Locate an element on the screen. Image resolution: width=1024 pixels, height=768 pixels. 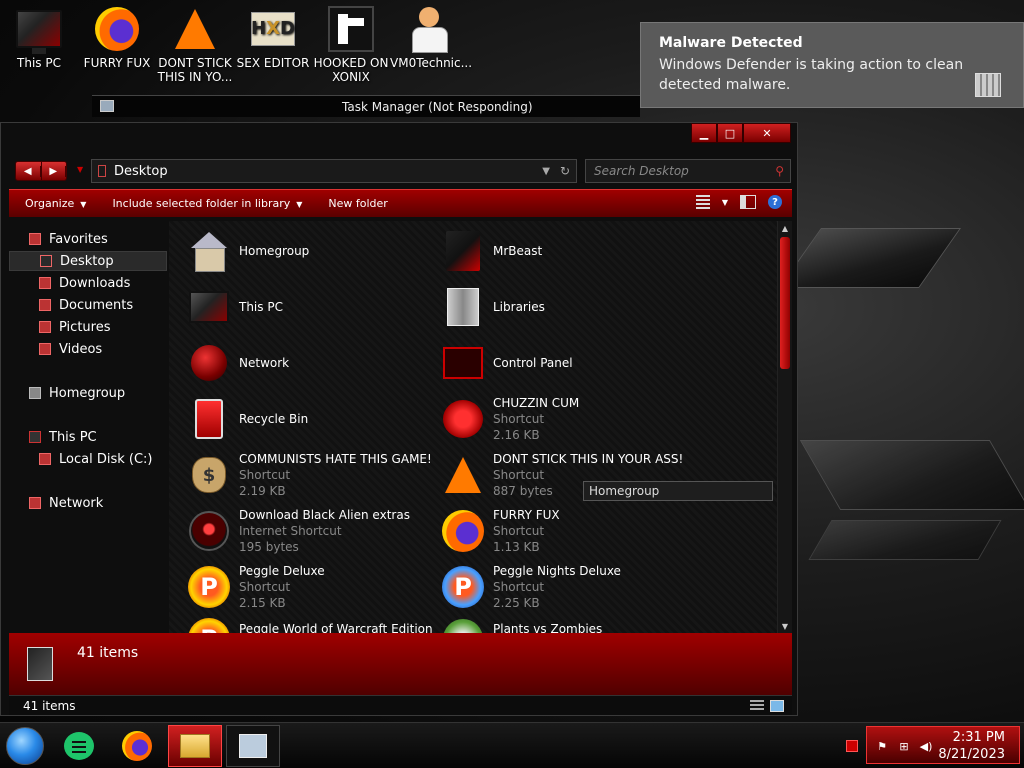
item-name: Peggle Deluxe is located at coordinates (282, 571).